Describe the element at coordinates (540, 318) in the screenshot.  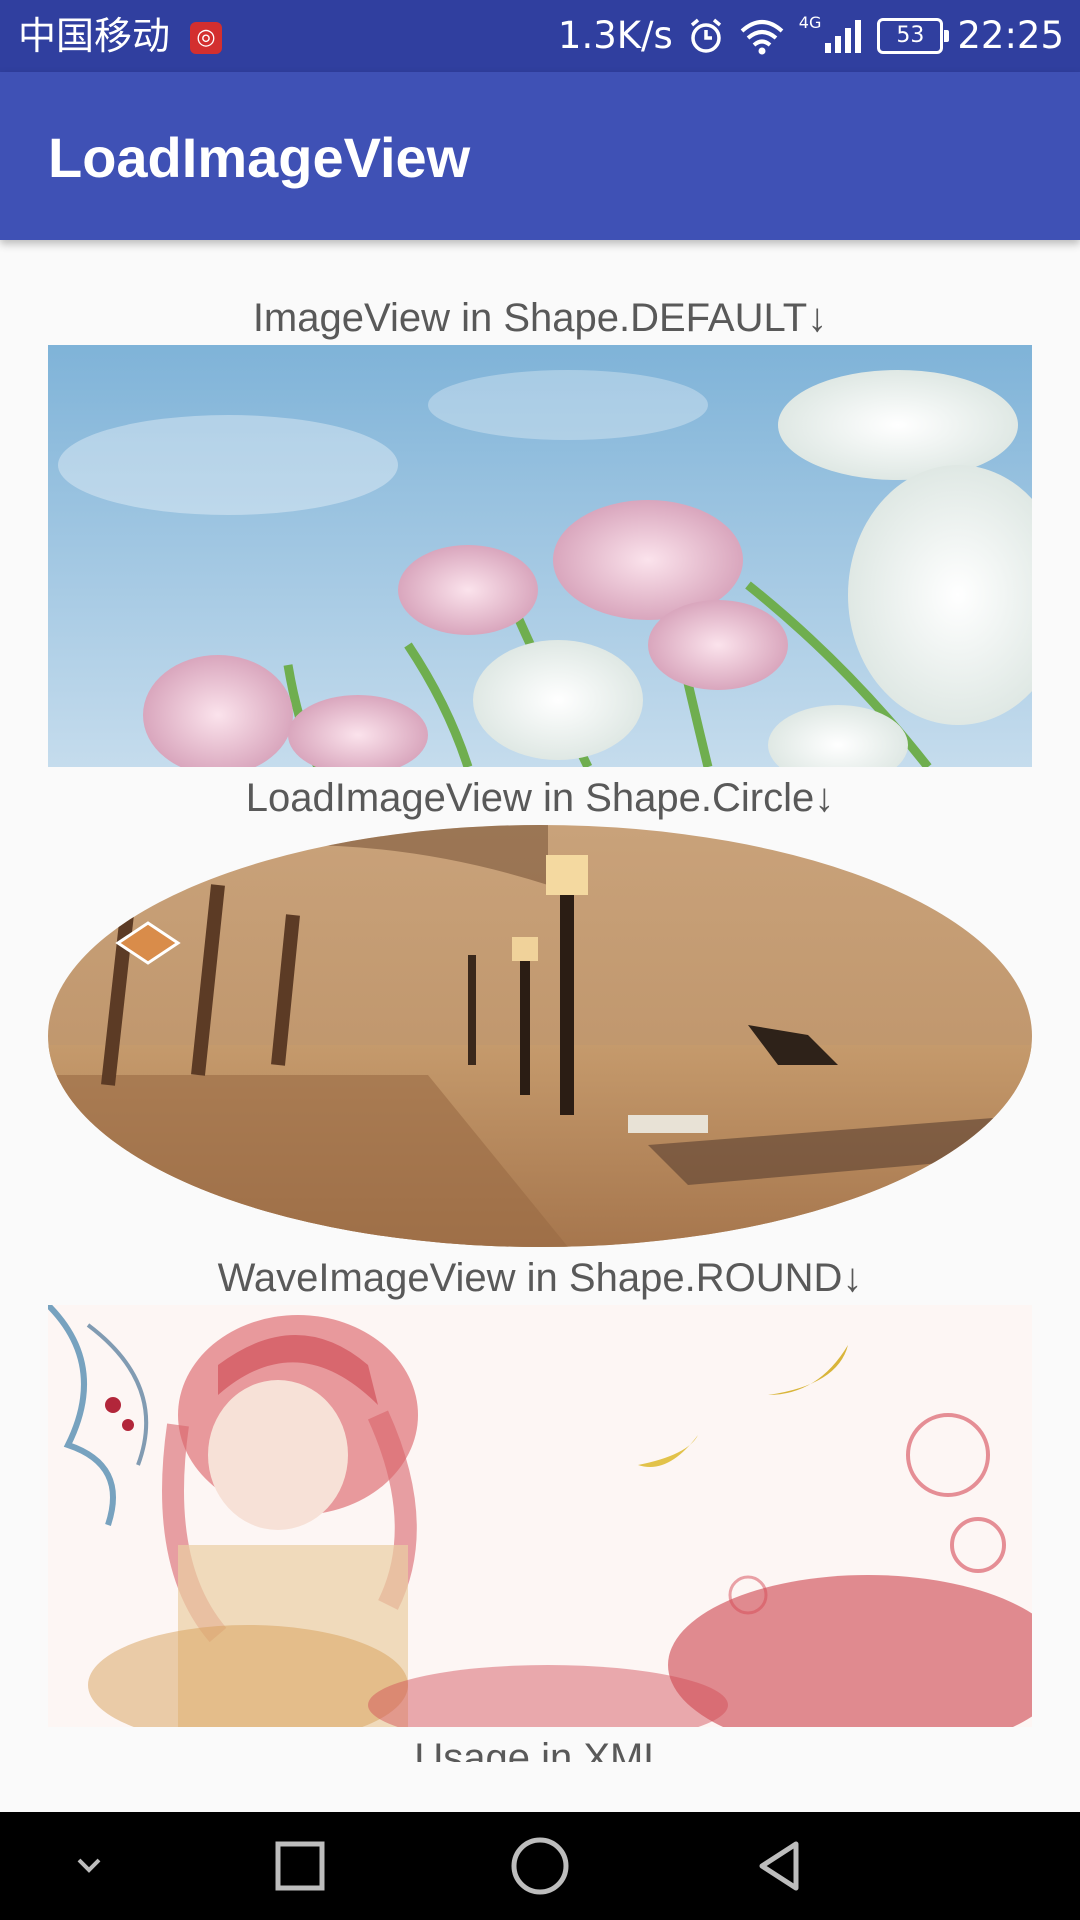
I see `caption-default: ImageView in Shape.DEFAULT↓` at that location.